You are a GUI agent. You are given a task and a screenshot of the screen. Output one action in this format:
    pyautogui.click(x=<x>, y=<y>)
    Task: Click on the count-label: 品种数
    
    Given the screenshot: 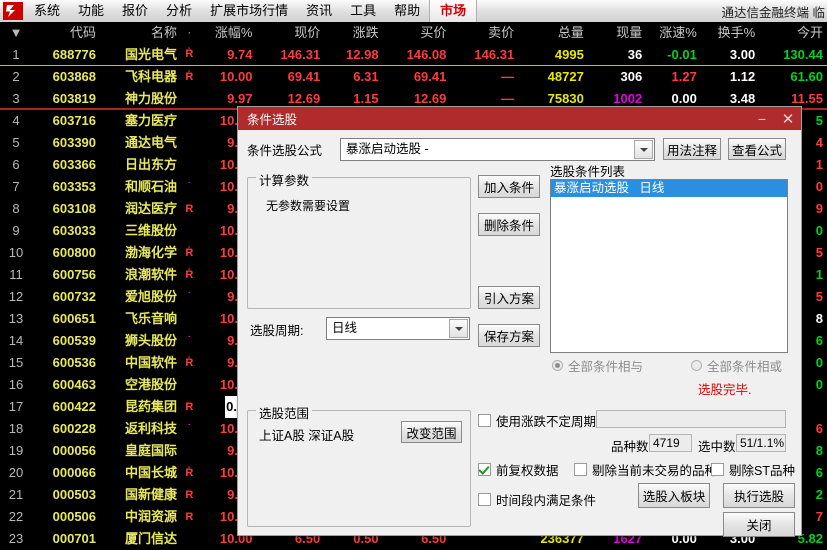 What is the action you would take?
    pyautogui.click(x=630, y=447)
    